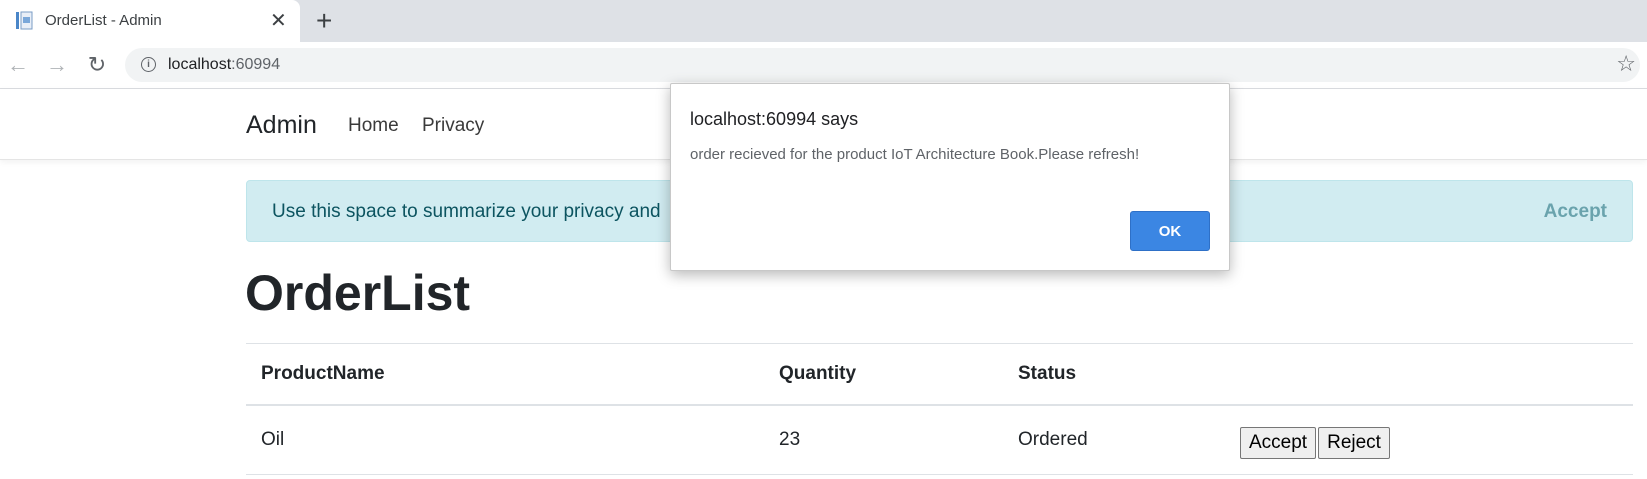 This screenshot has height=479, width=1647. I want to click on cell-quantity: 23, so click(883, 440).